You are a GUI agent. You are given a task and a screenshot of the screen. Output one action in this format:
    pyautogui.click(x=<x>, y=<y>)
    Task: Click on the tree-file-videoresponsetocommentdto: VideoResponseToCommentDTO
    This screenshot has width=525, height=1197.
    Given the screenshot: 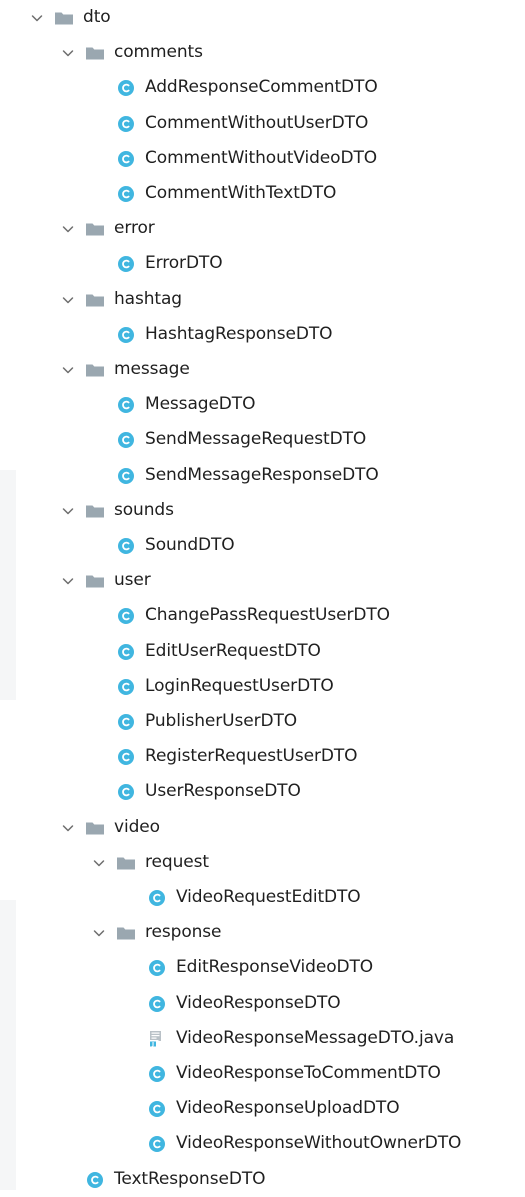 What is the action you would take?
    pyautogui.click(x=294, y=1073)
    